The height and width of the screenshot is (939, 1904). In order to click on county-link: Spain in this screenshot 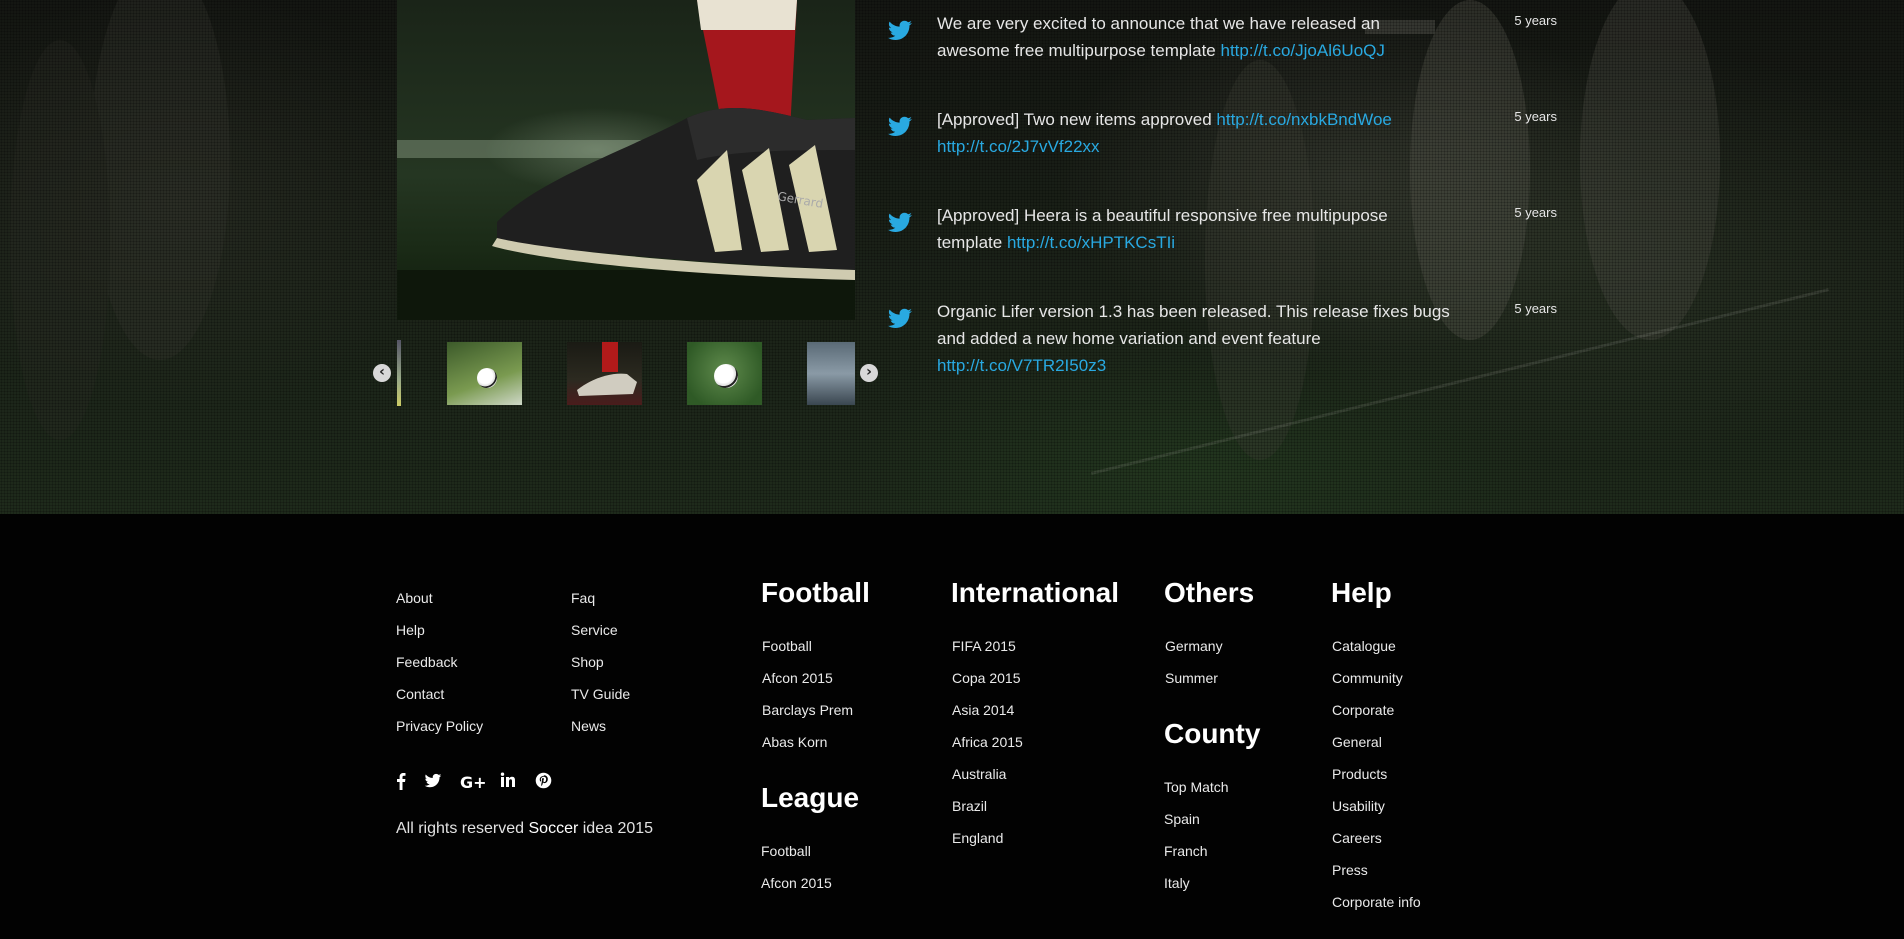, I will do `click(1182, 819)`.